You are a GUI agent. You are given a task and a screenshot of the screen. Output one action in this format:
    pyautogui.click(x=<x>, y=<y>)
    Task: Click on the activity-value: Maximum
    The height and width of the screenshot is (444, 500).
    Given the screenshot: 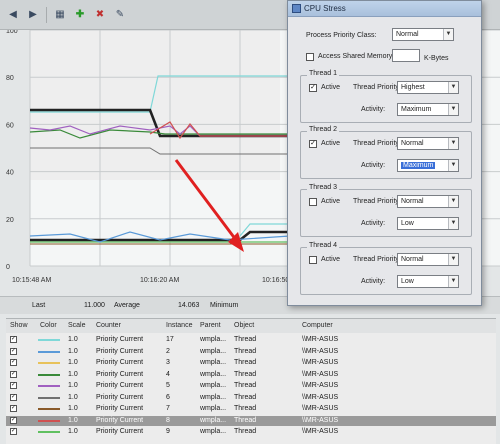 What is the action you would take?
    pyautogui.click(x=416, y=109)
    